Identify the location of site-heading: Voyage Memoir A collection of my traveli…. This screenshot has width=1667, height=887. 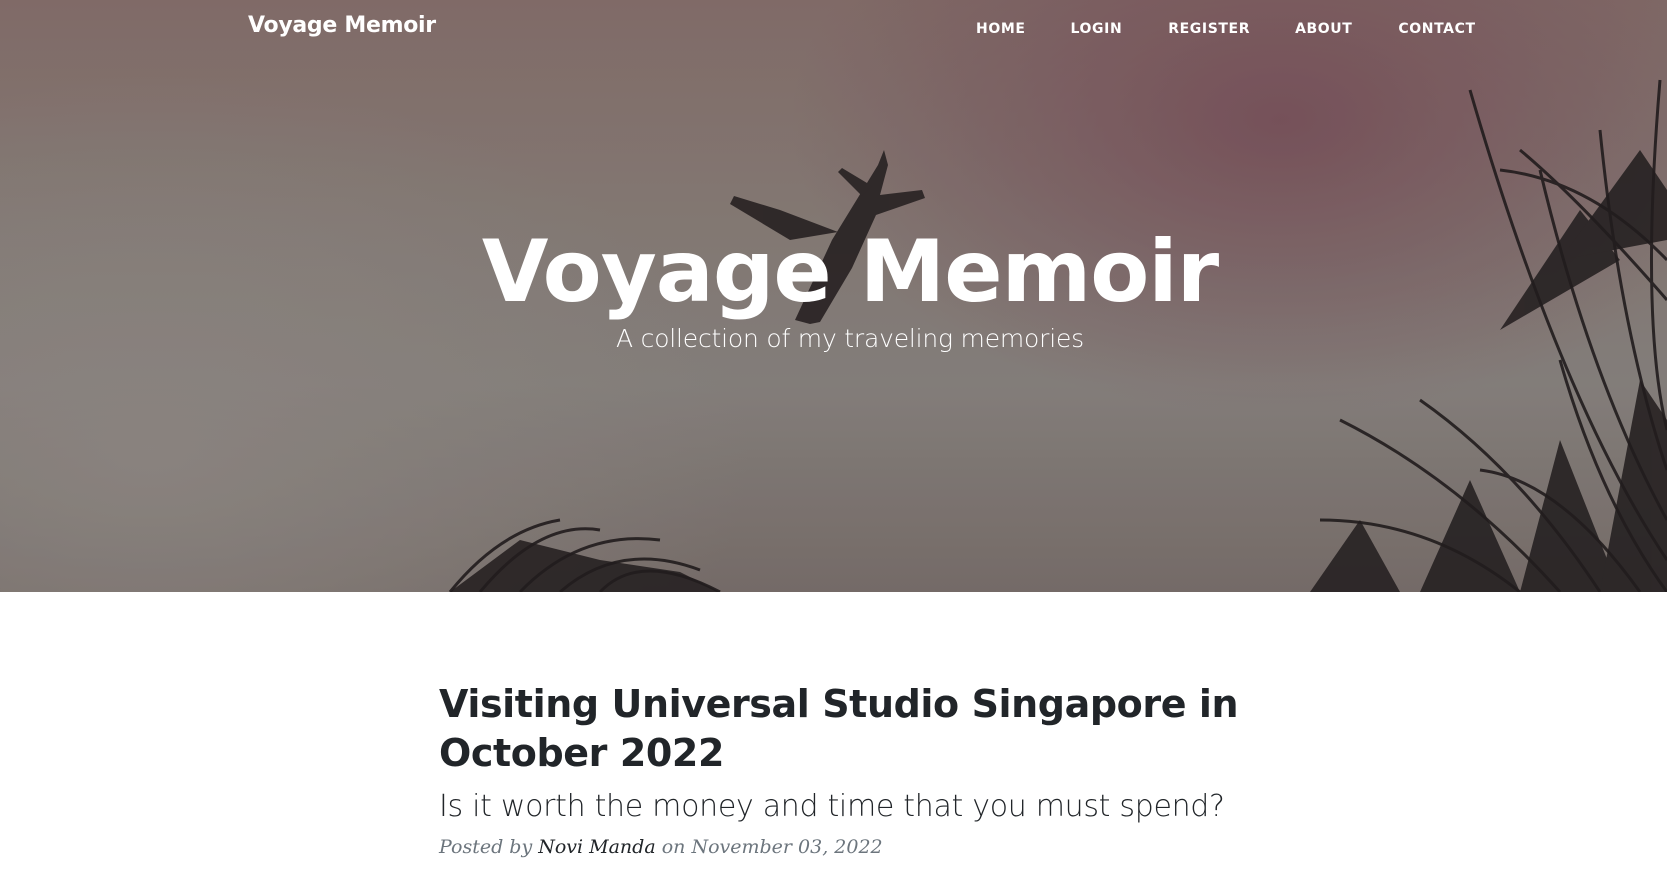
(833, 287).